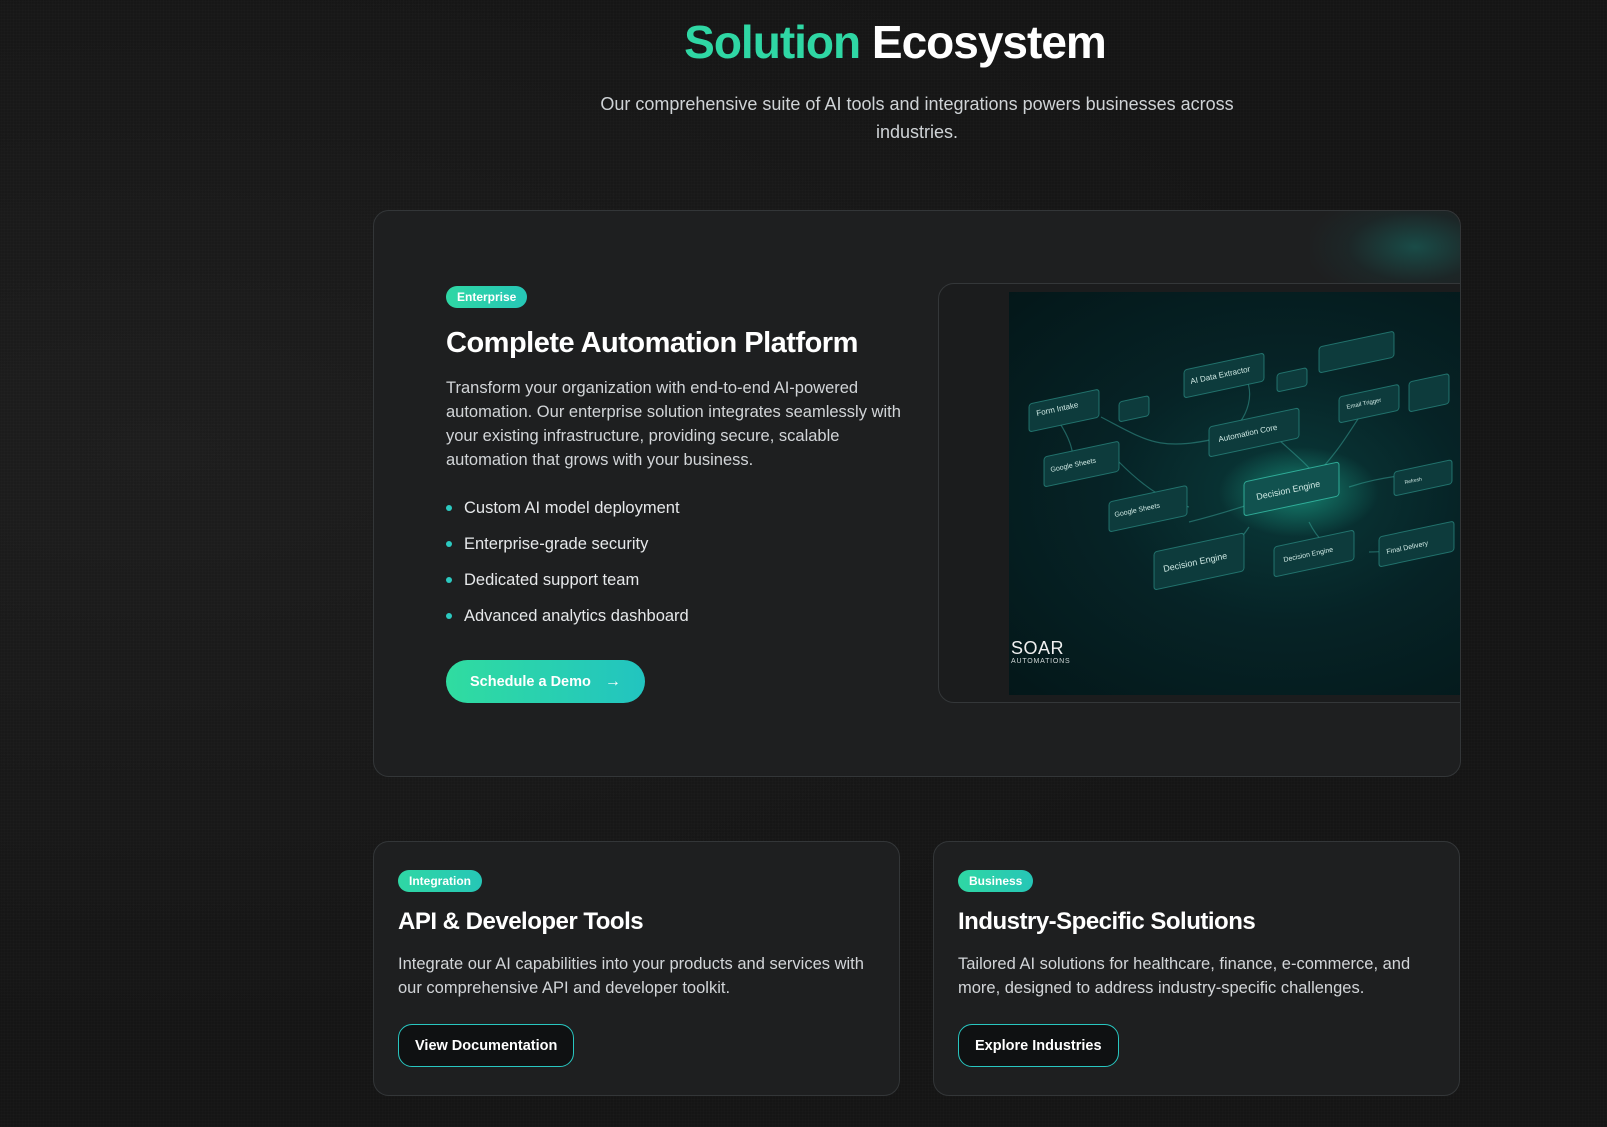  What do you see at coordinates (676, 544) in the screenshot?
I see `feature-item: Enterprise-grade security` at bounding box center [676, 544].